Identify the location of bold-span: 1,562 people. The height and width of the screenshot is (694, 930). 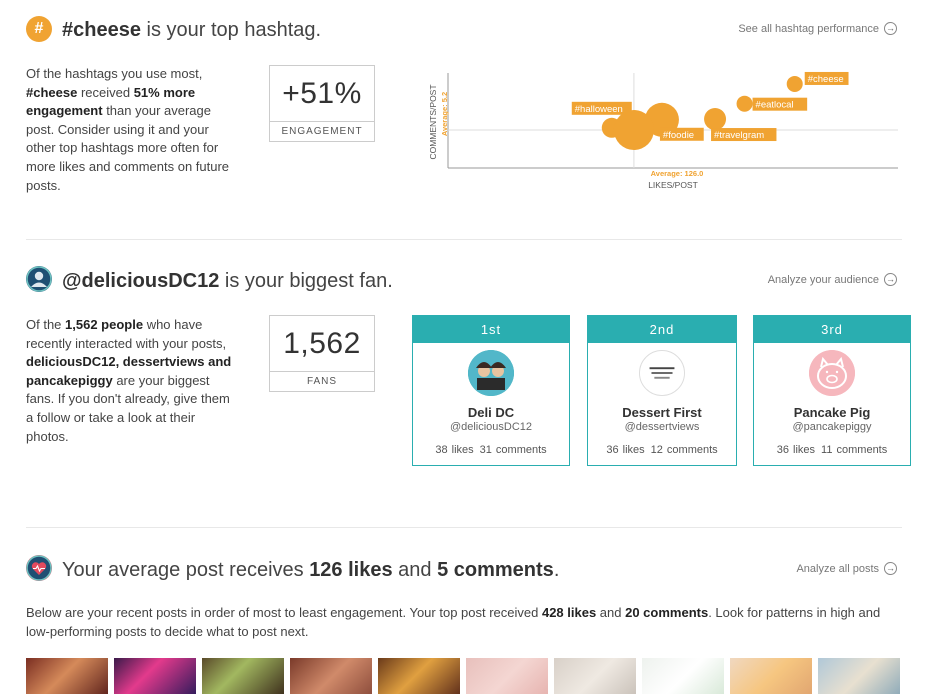
(104, 324).